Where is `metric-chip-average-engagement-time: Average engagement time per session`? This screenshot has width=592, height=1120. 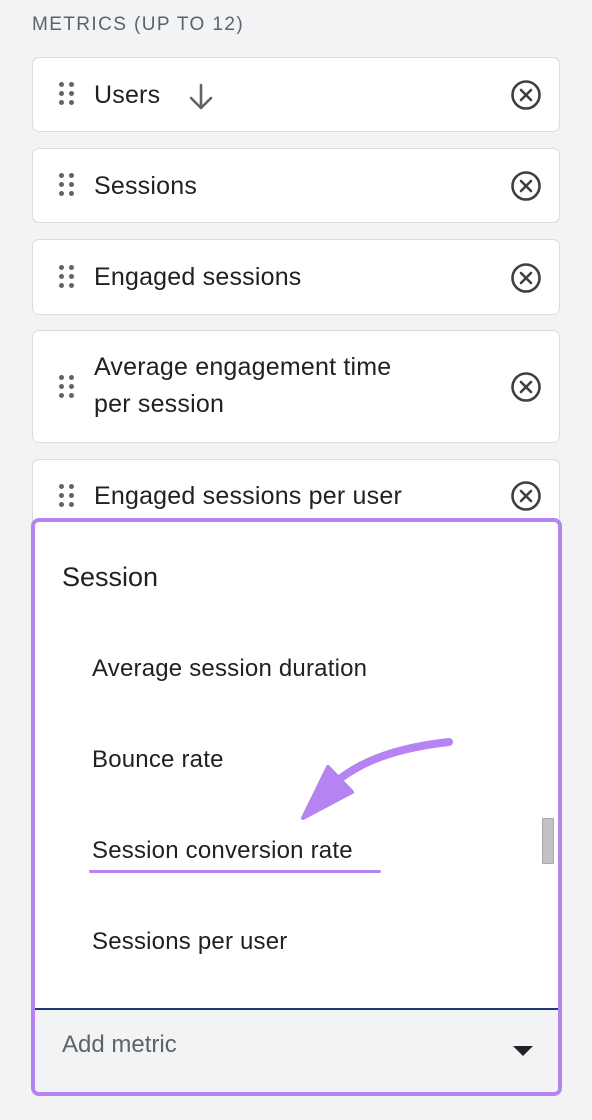
metric-chip-average-engagement-time: Average engagement time per session is located at coordinates (296, 386).